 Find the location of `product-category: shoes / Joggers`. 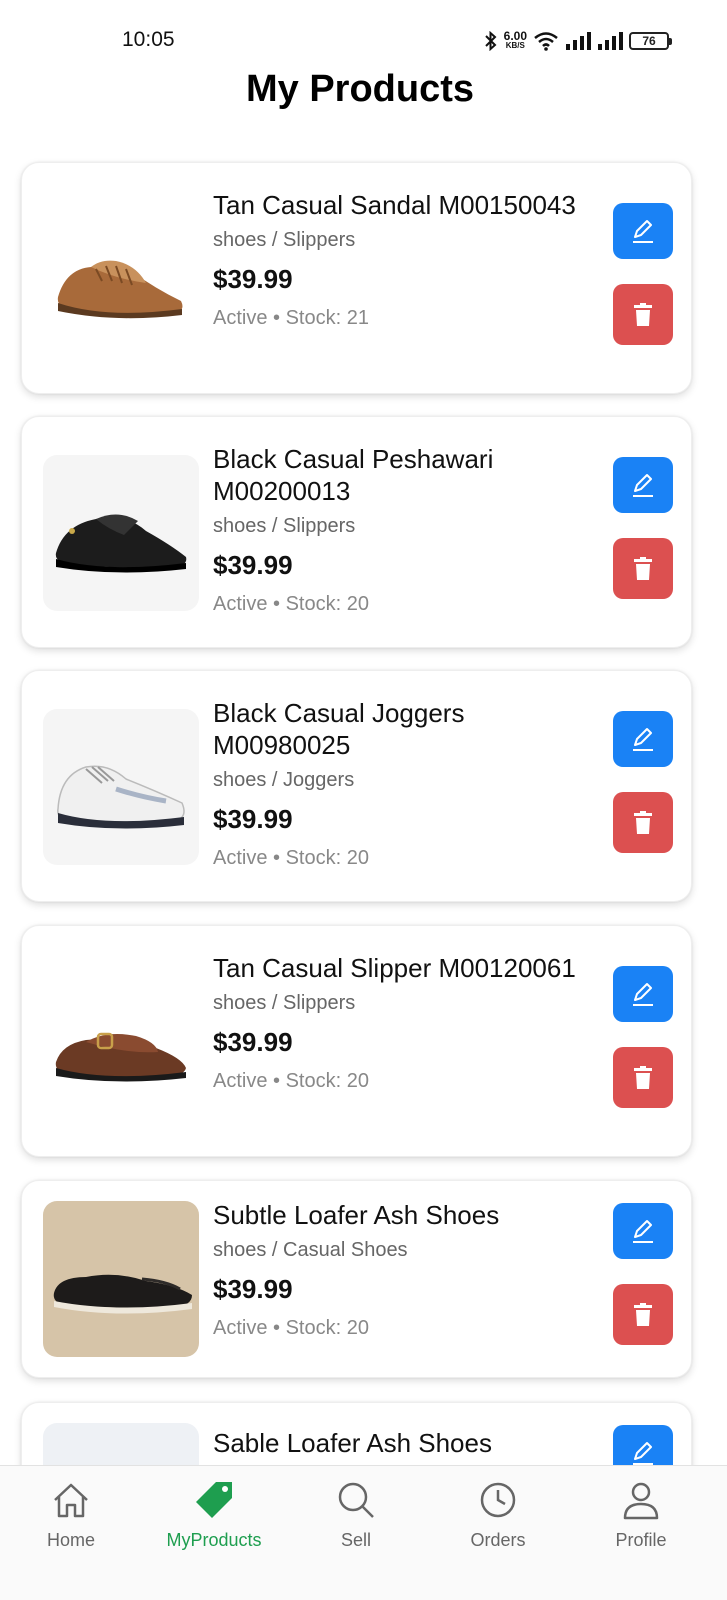

product-category: shoes / Joggers is located at coordinates (284, 780).